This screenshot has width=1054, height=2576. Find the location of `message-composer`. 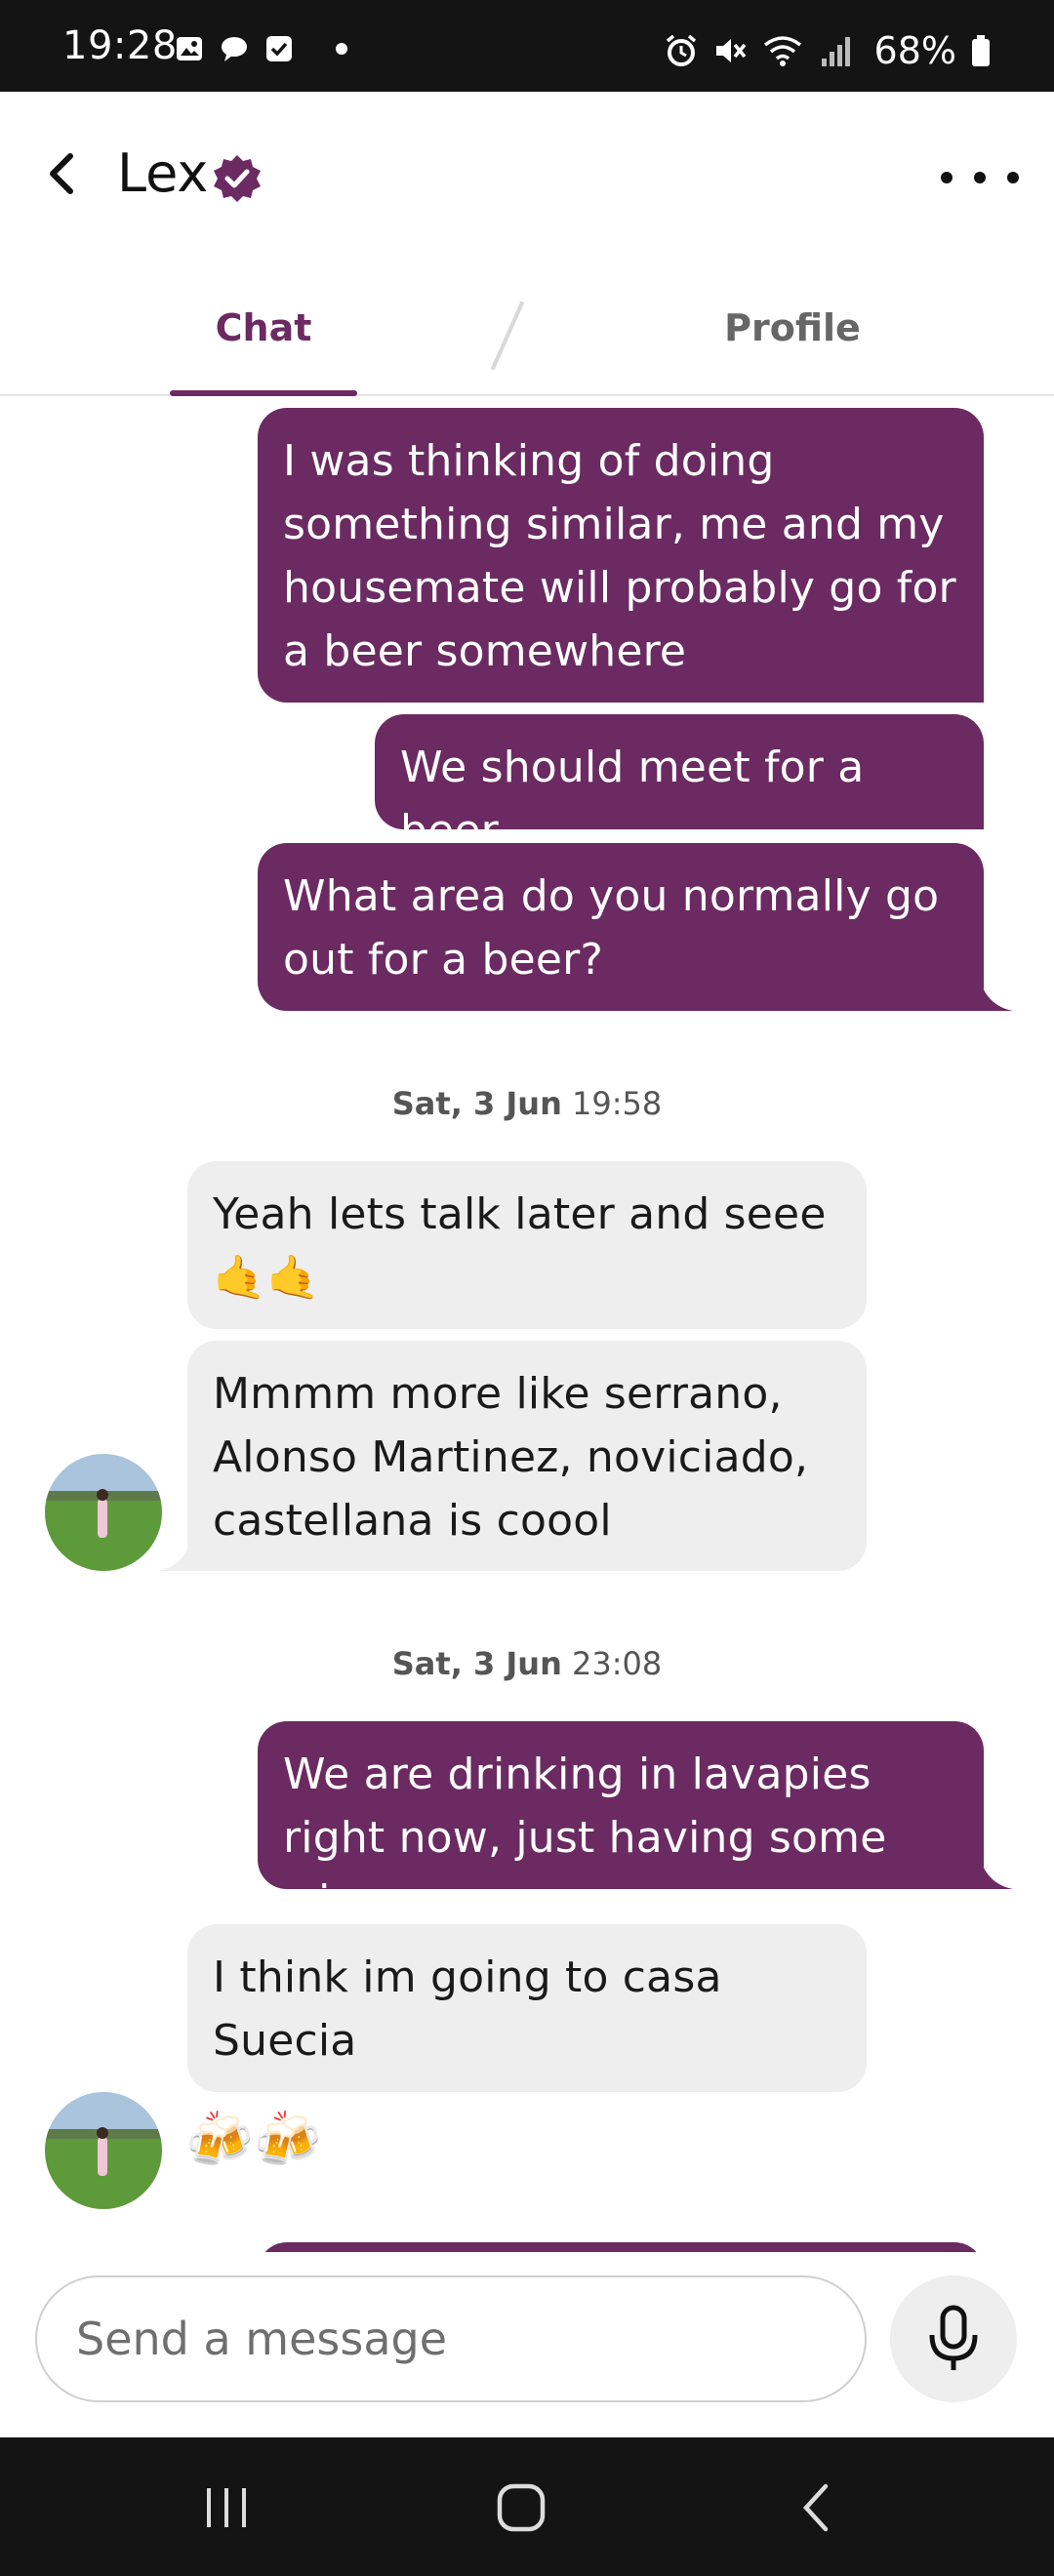

message-composer is located at coordinates (527, 2344).